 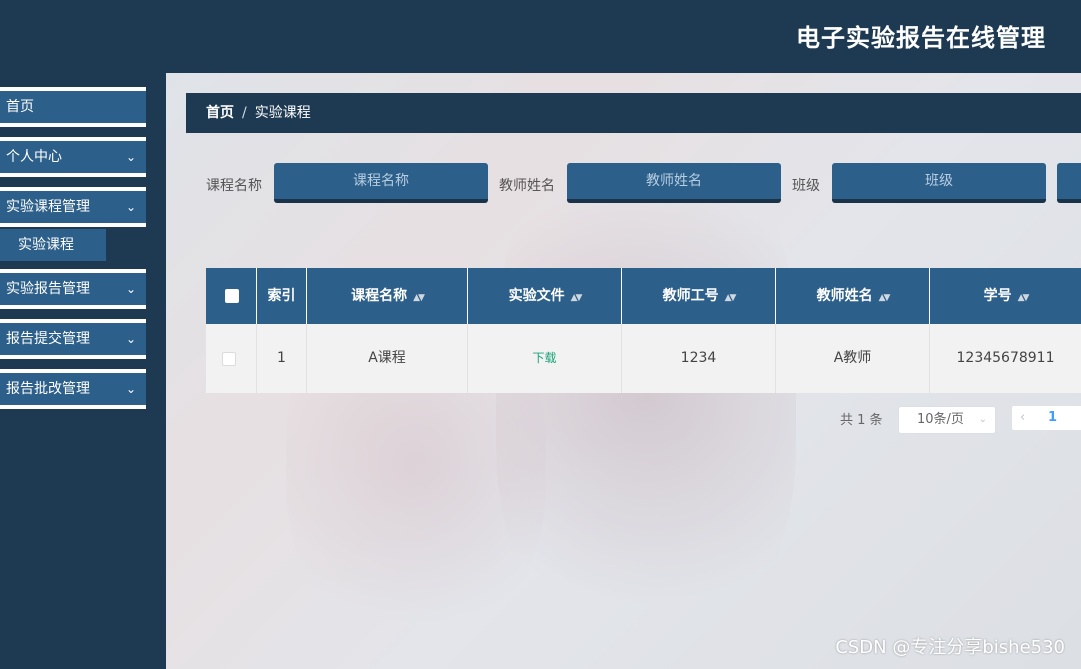 I want to click on header-label: 教师姓名, so click(x=844, y=296).